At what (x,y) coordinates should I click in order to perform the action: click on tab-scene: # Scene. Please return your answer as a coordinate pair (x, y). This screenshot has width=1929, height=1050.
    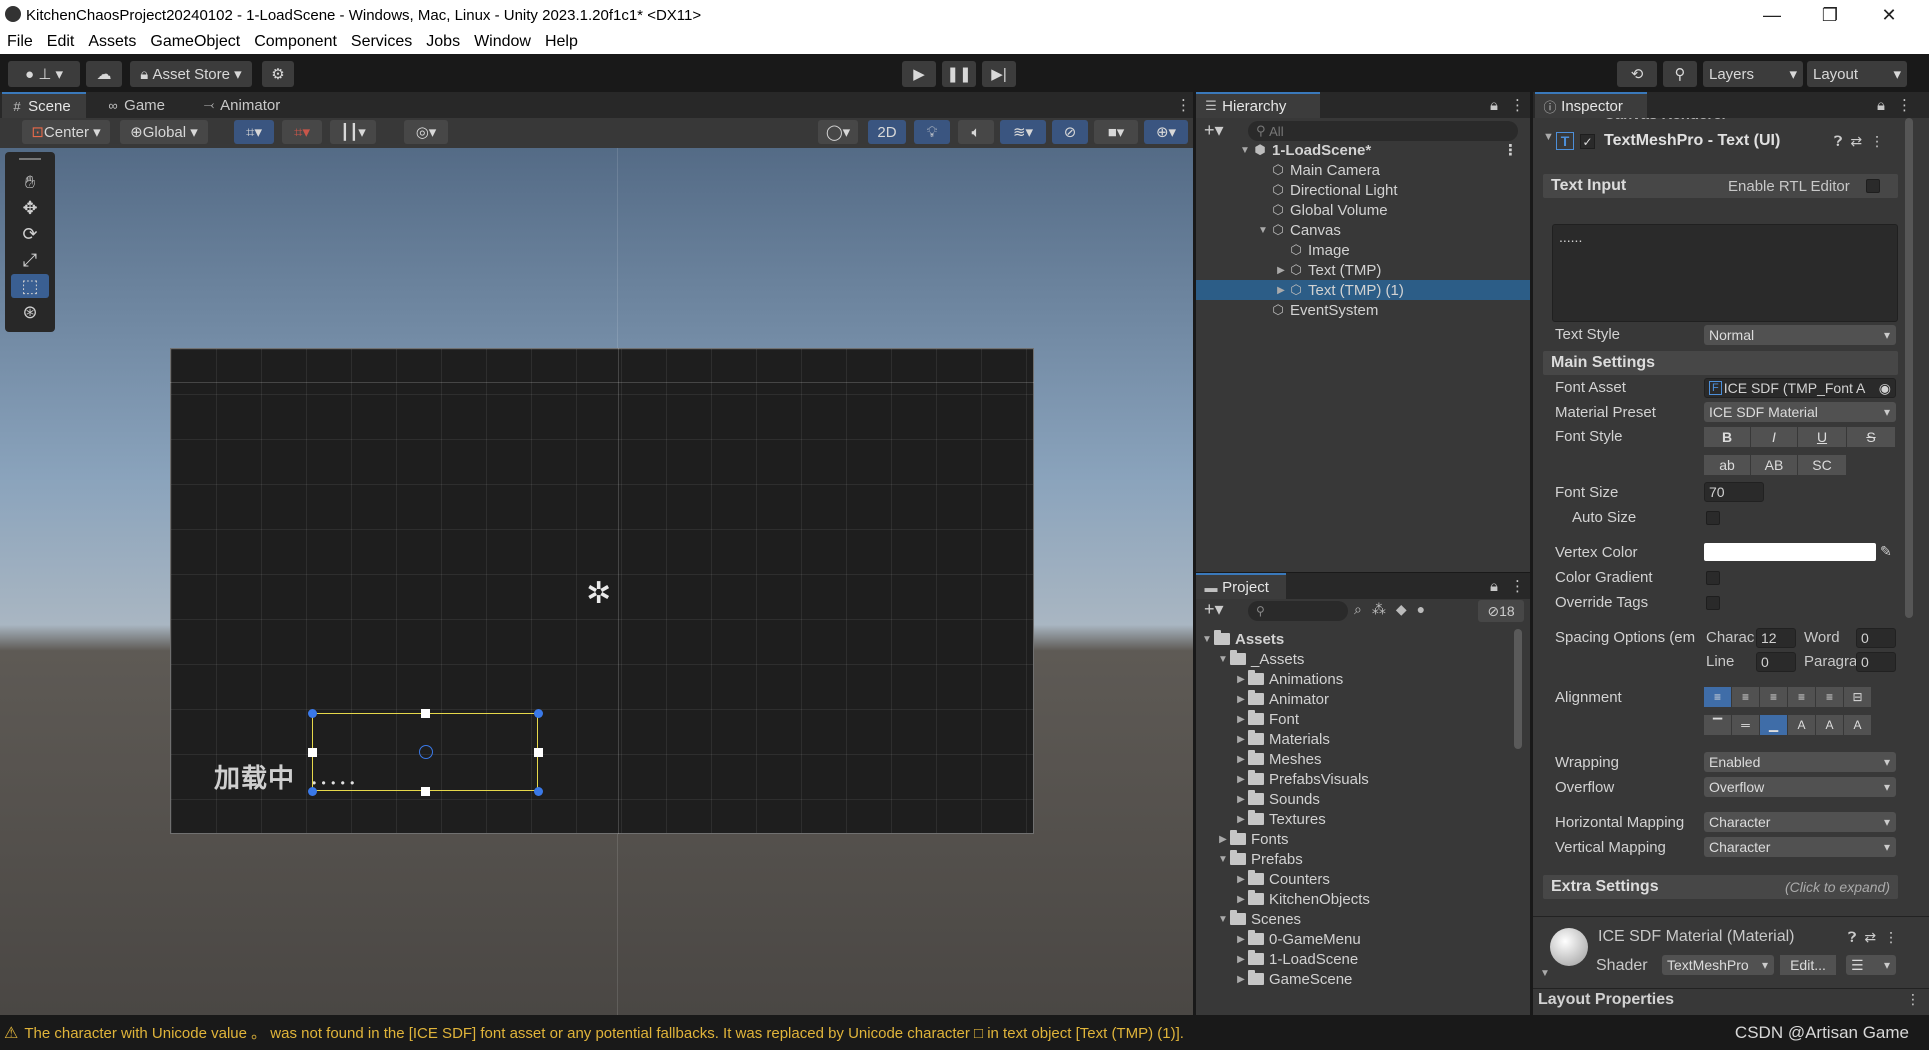
    Looking at the image, I should click on (44, 105).